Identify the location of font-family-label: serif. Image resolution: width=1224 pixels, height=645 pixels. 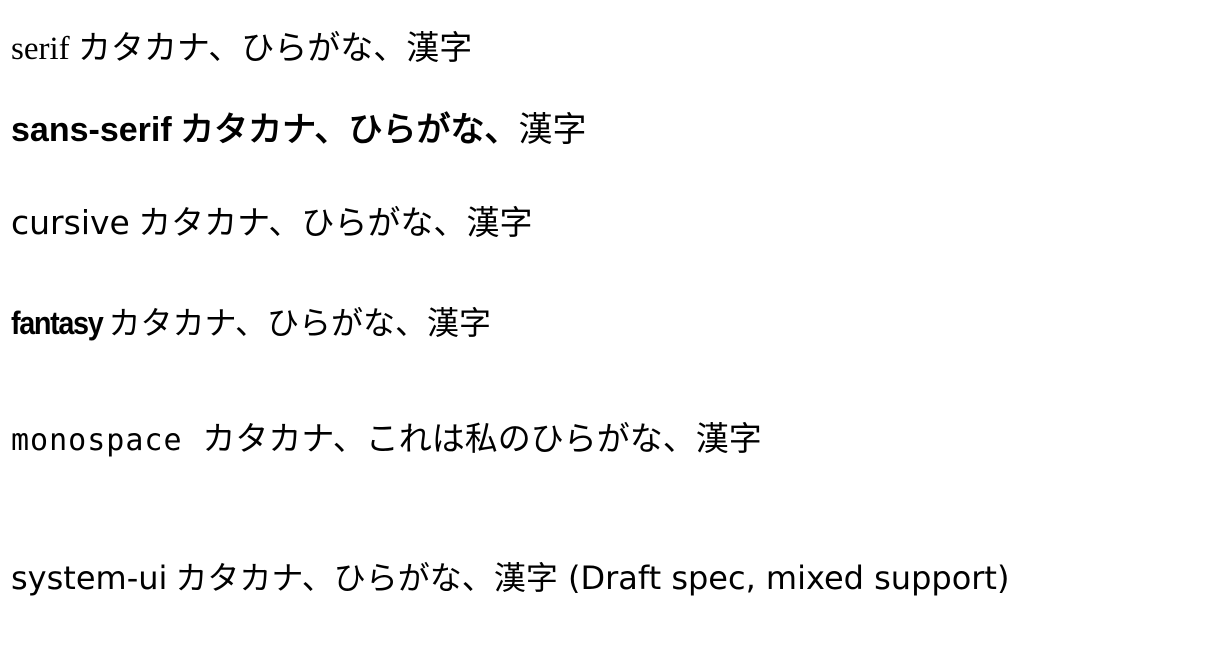
(40, 49).